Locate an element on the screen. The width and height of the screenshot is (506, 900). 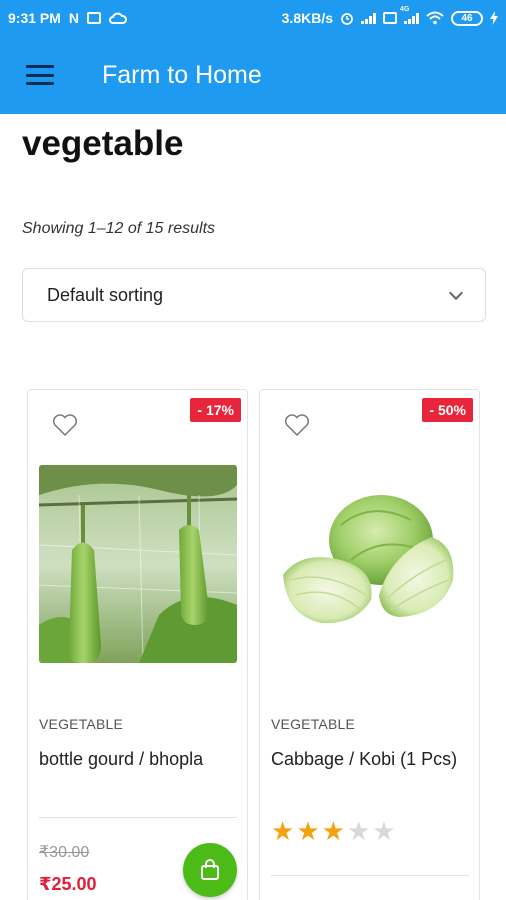
add-to-cart-button is located at coordinates (210, 870).